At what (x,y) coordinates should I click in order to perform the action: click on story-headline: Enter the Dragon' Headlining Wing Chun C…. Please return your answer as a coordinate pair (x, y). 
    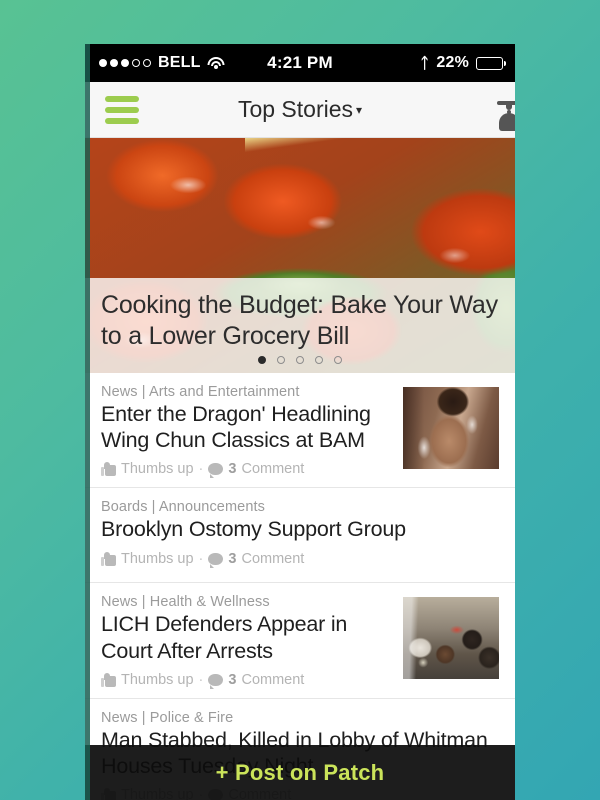
    Looking at the image, I should click on (236, 427).